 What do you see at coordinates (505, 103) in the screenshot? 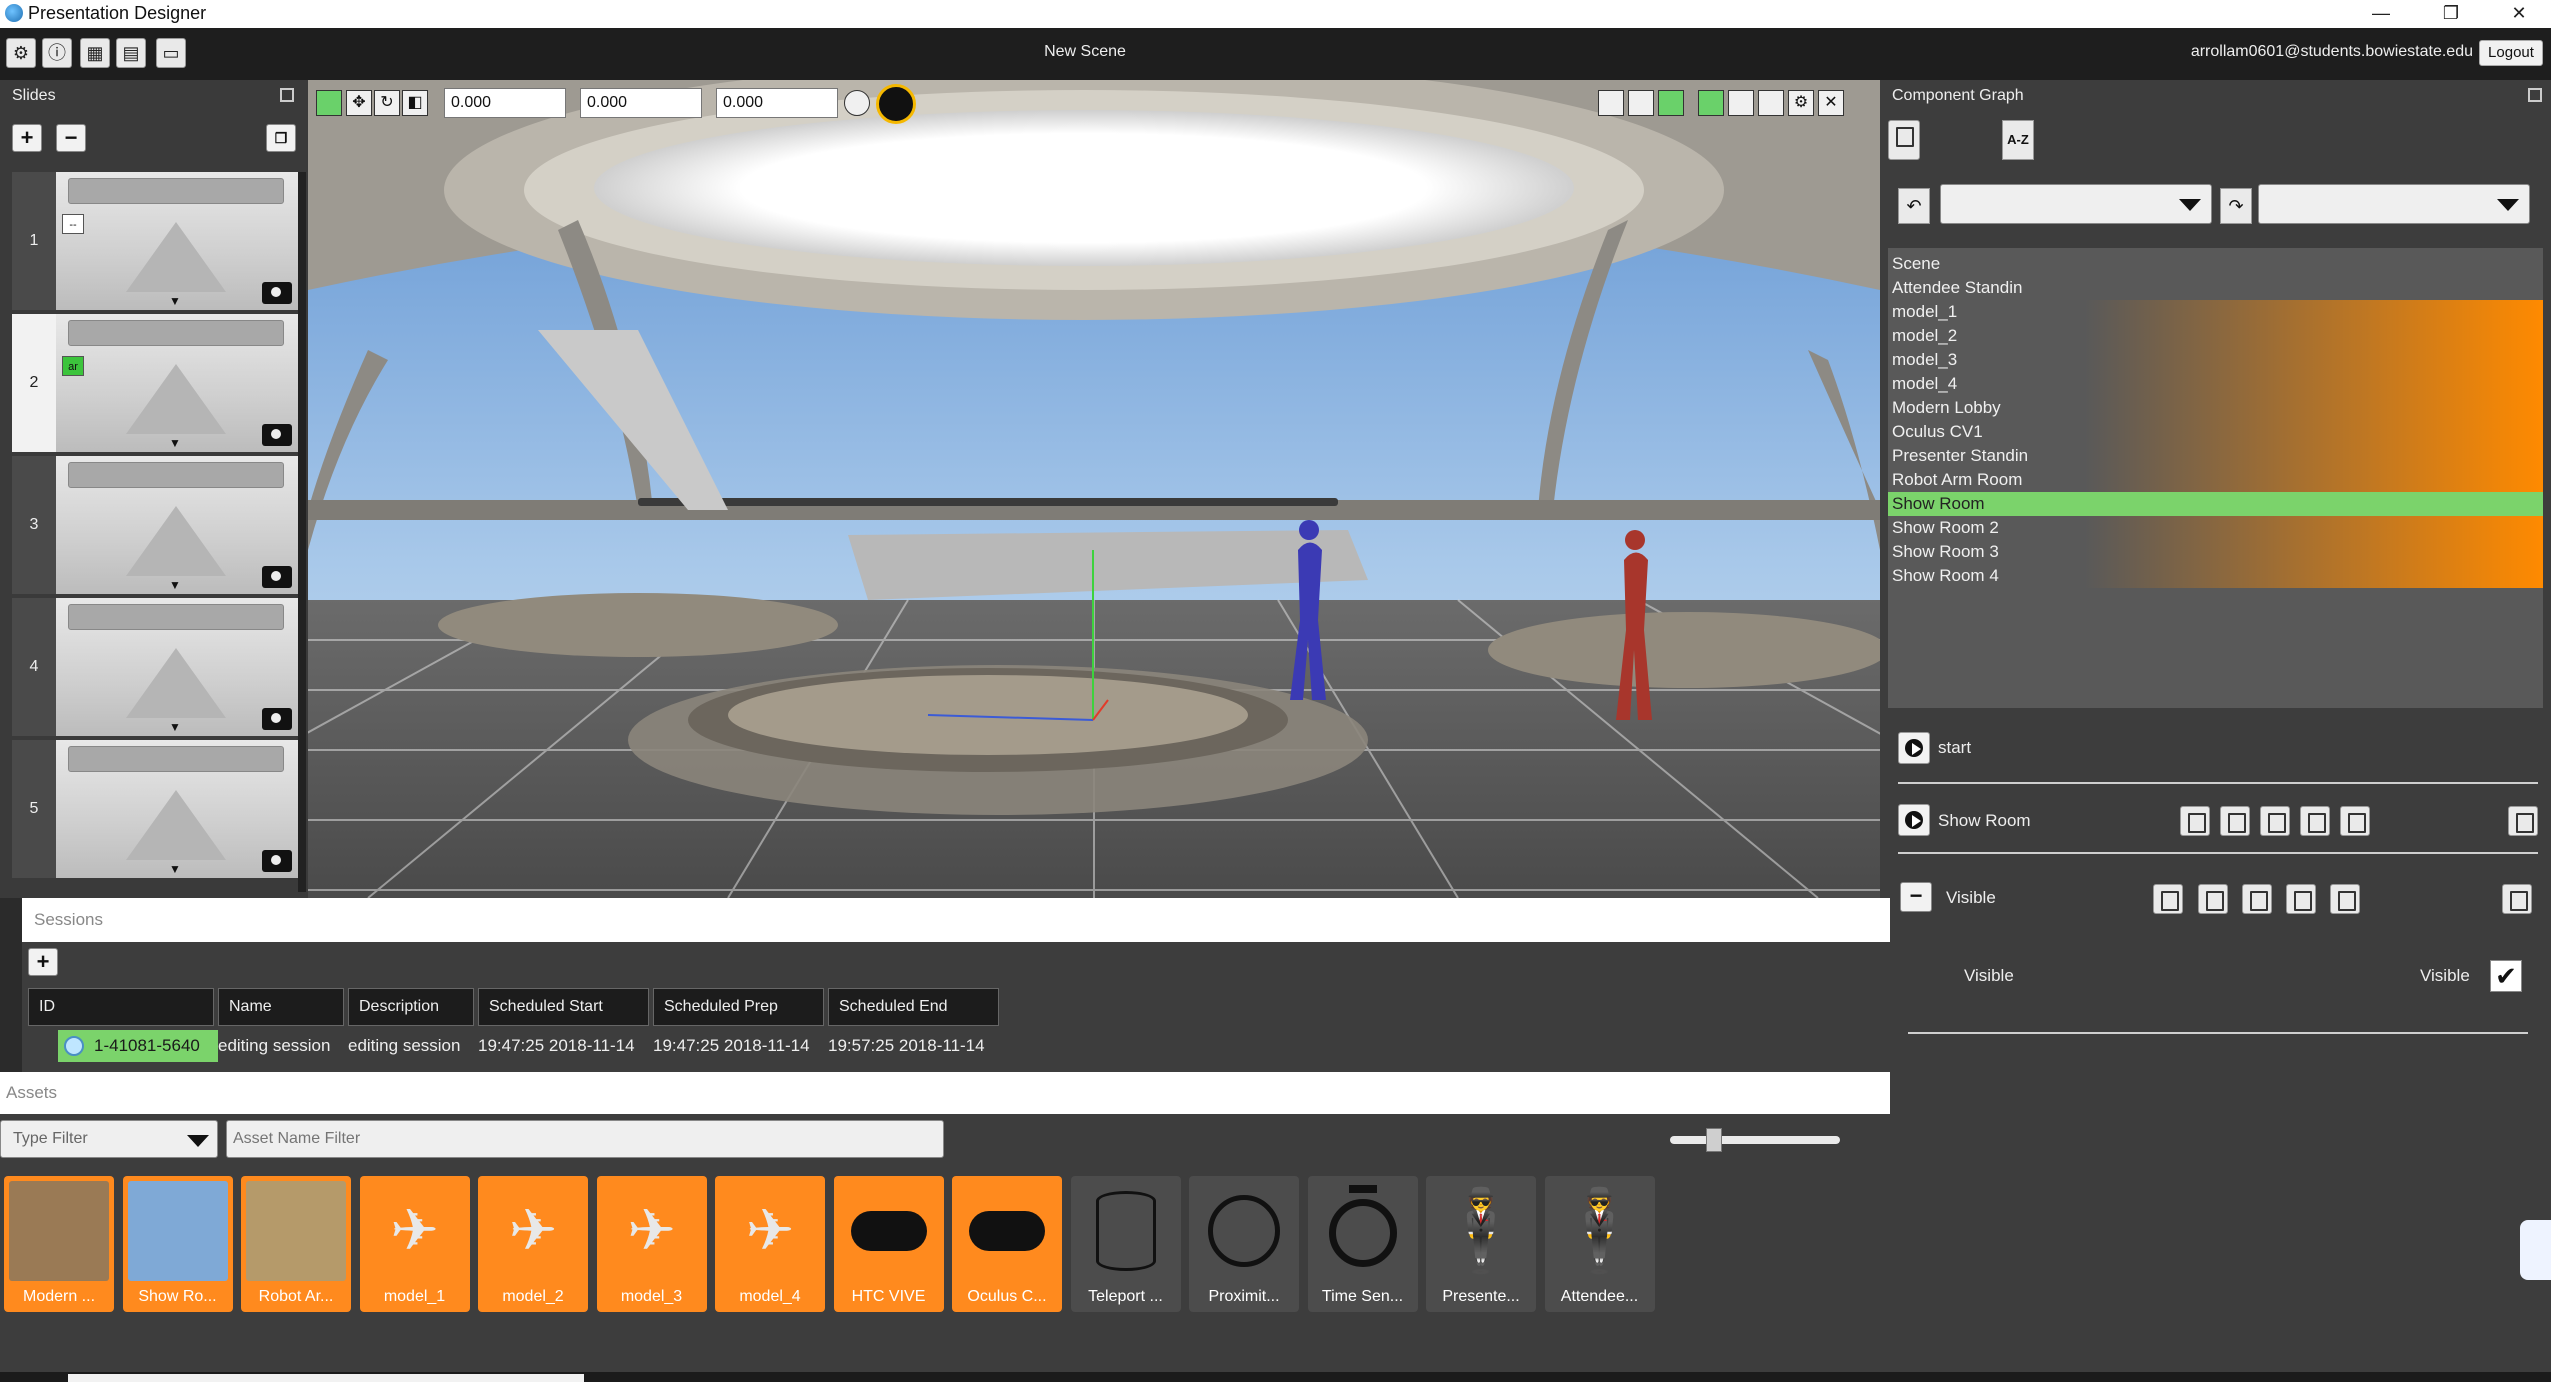
I see `x-value-input` at bounding box center [505, 103].